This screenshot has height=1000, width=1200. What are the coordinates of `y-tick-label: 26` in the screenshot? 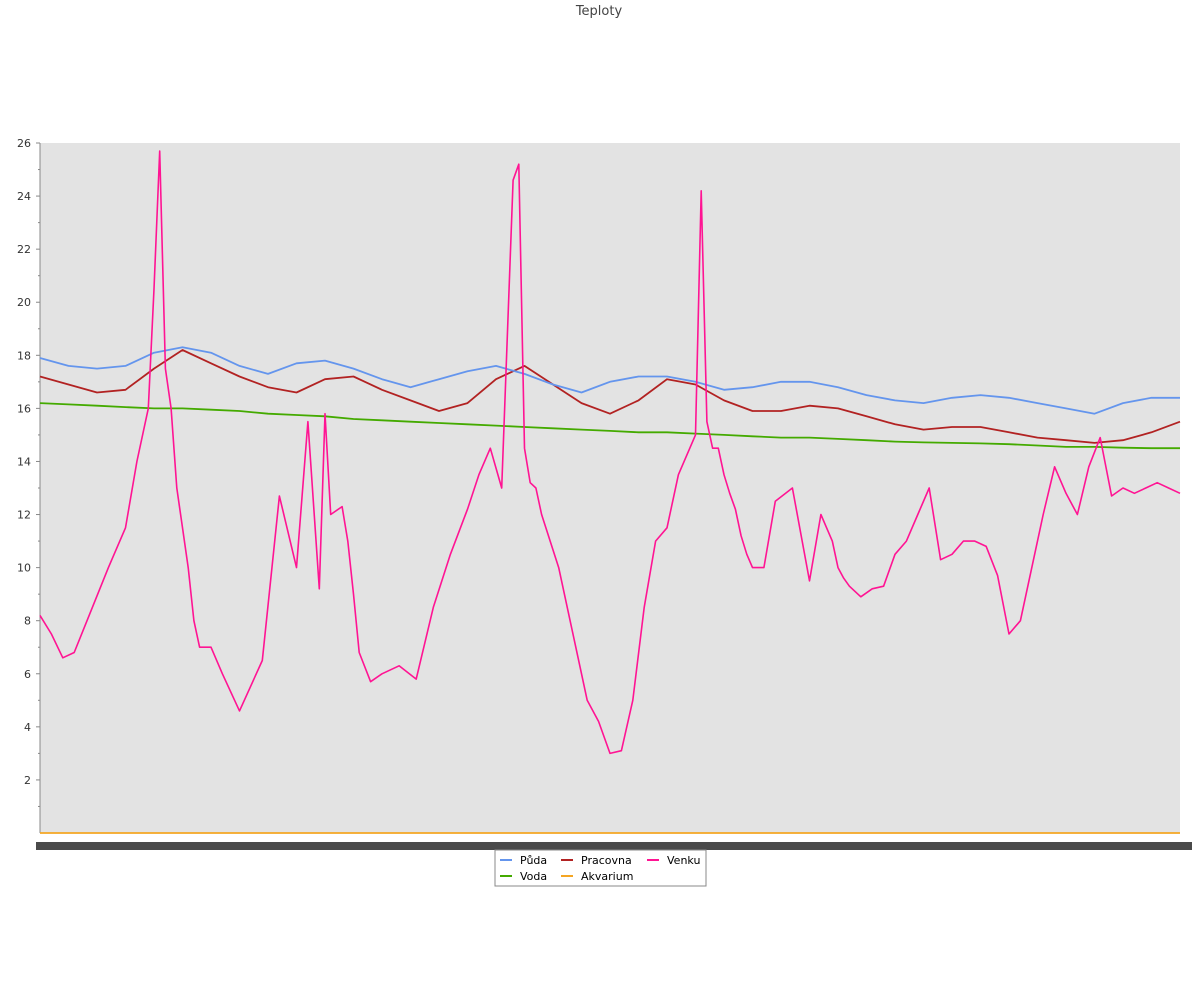 It's located at (24, 143).